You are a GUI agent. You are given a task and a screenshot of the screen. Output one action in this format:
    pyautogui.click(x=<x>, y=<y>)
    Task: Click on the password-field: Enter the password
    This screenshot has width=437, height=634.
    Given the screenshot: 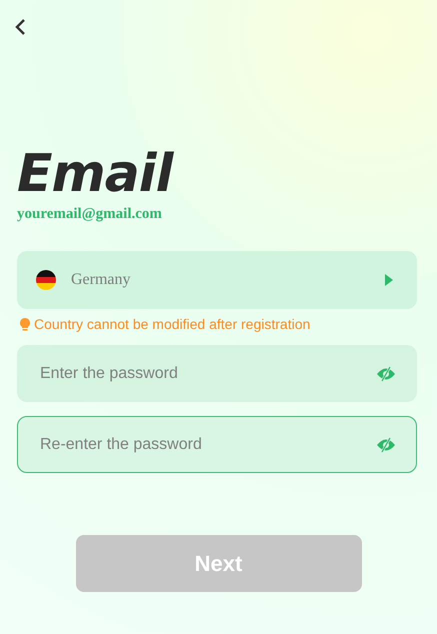 What is the action you would take?
    pyautogui.click(x=217, y=373)
    